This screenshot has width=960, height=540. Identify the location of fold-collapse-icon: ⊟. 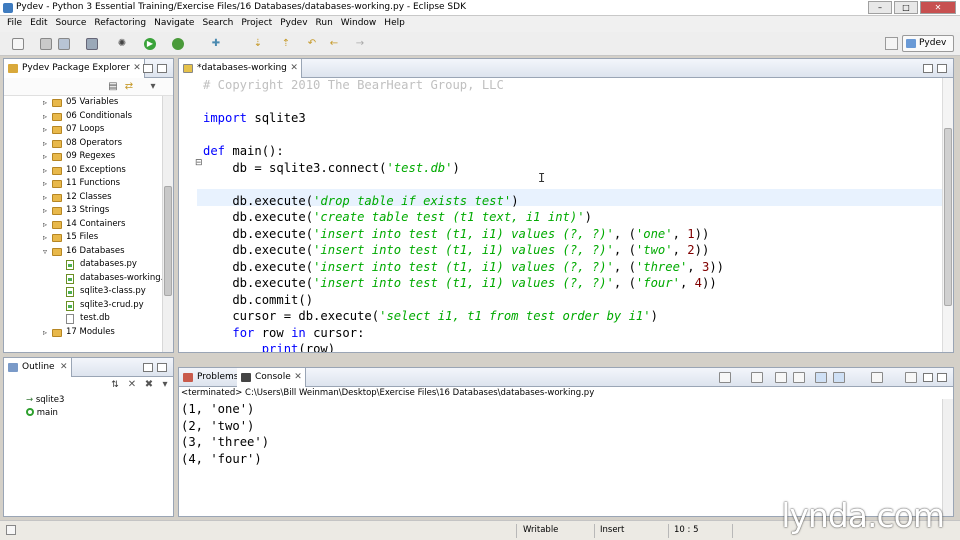
(199, 163).